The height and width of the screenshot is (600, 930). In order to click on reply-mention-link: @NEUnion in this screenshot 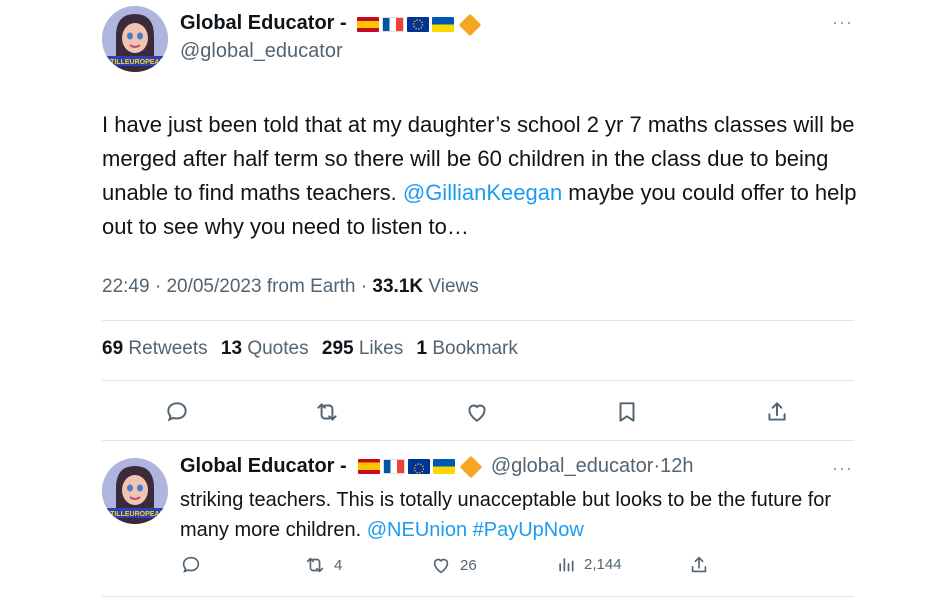, I will do `click(417, 530)`.